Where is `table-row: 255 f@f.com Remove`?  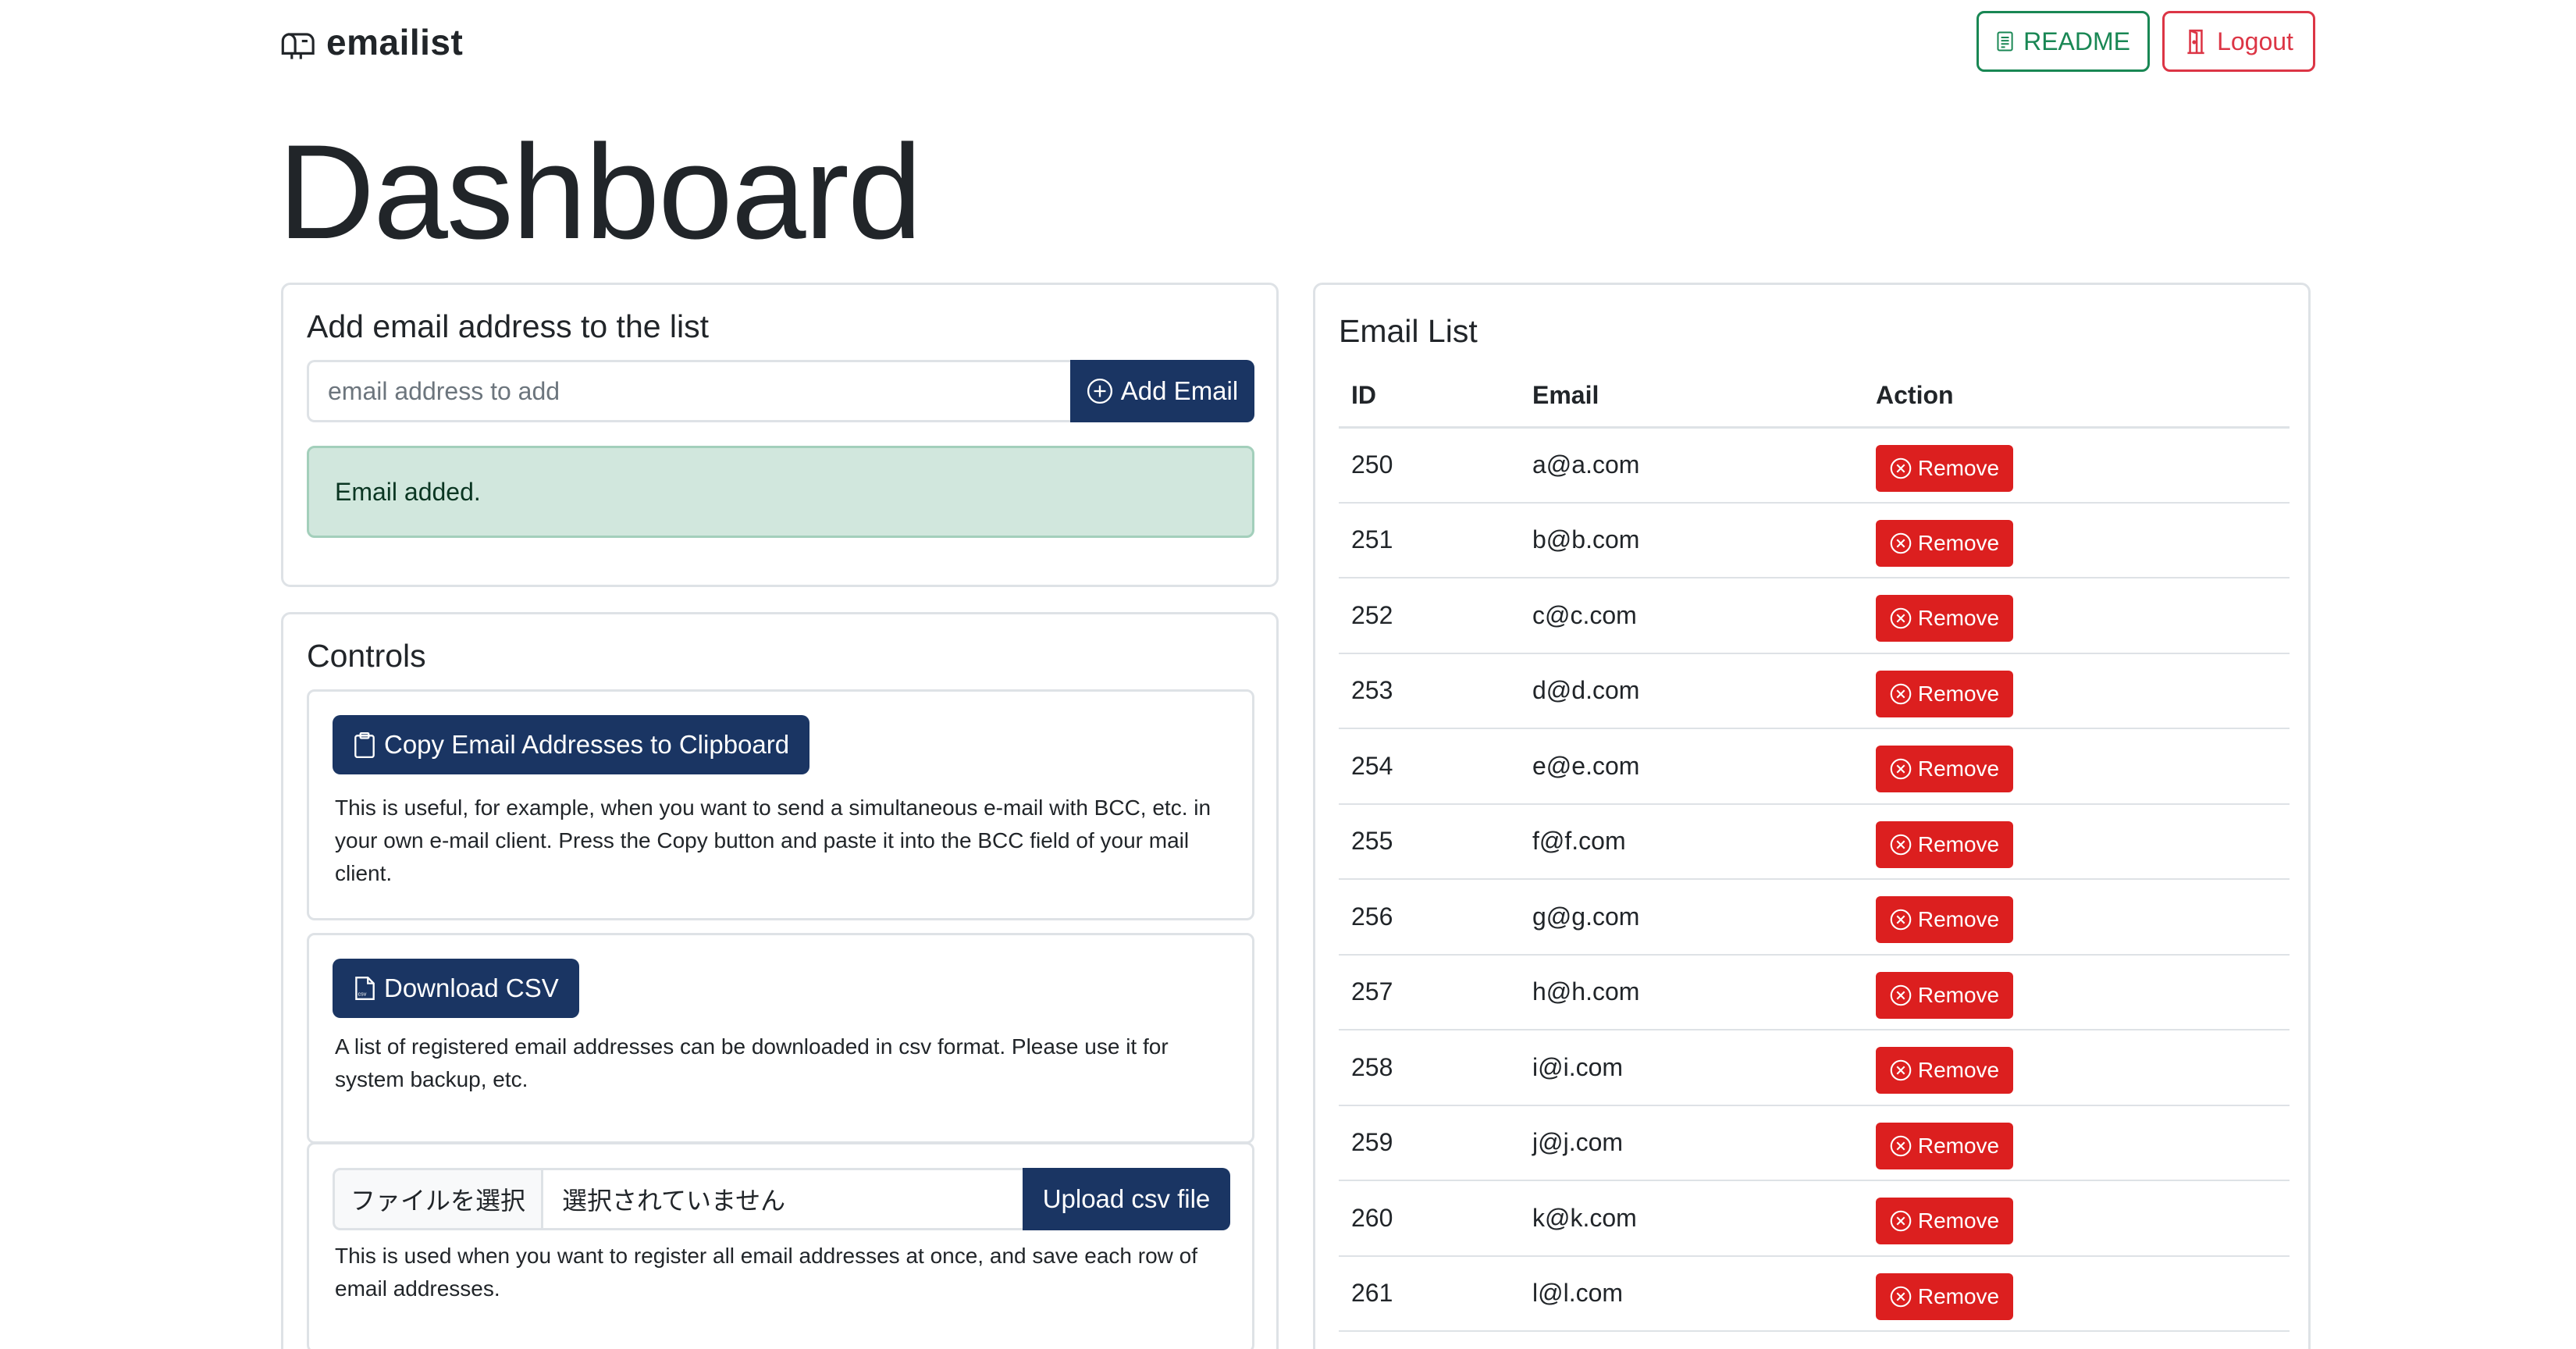 table-row: 255 f@f.com Remove is located at coordinates (1815, 841).